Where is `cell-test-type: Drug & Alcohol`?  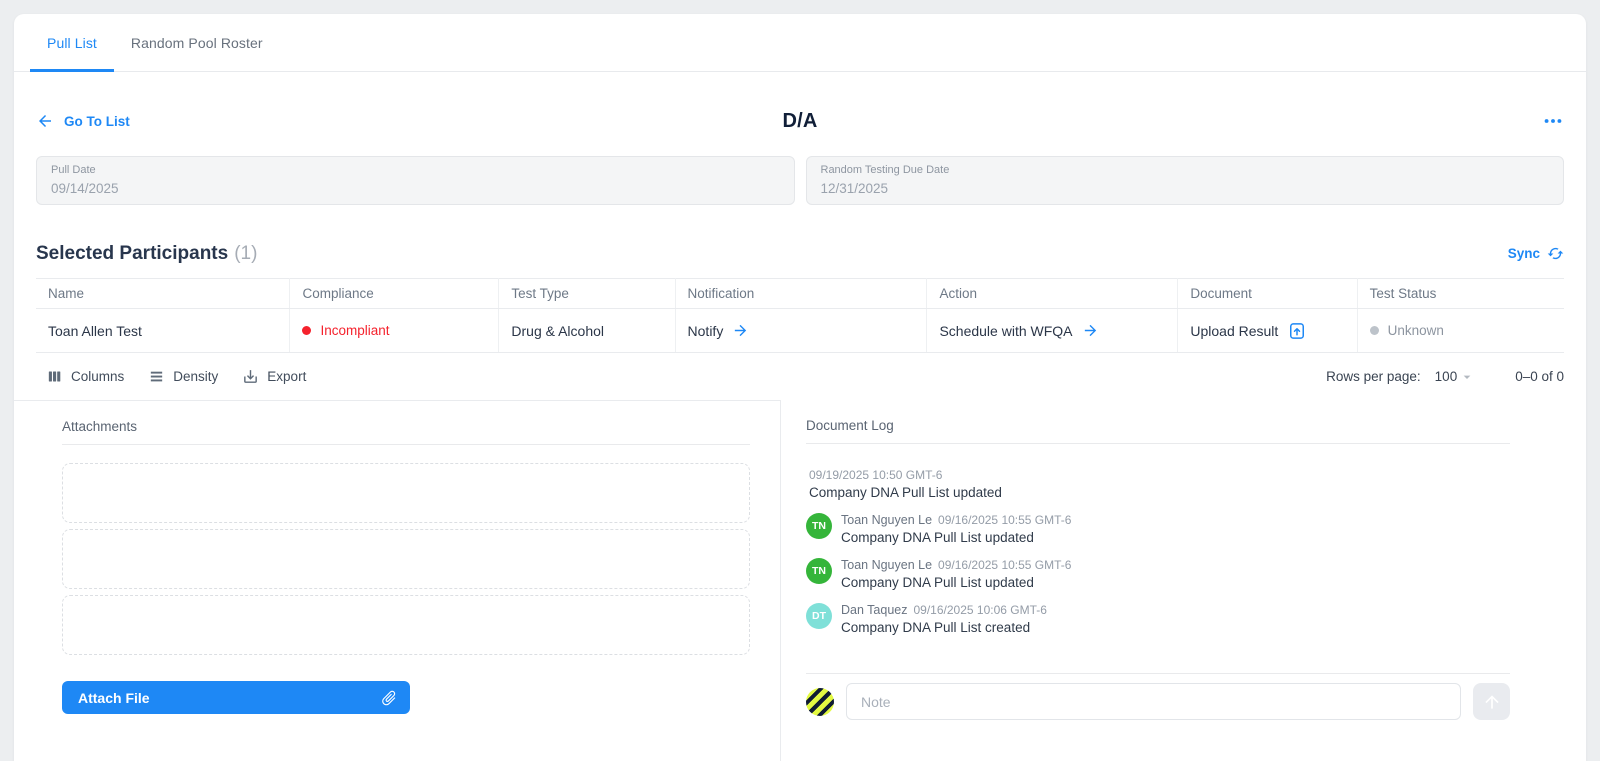
cell-test-type: Drug & Alcohol is located at coordinates (587, 330).